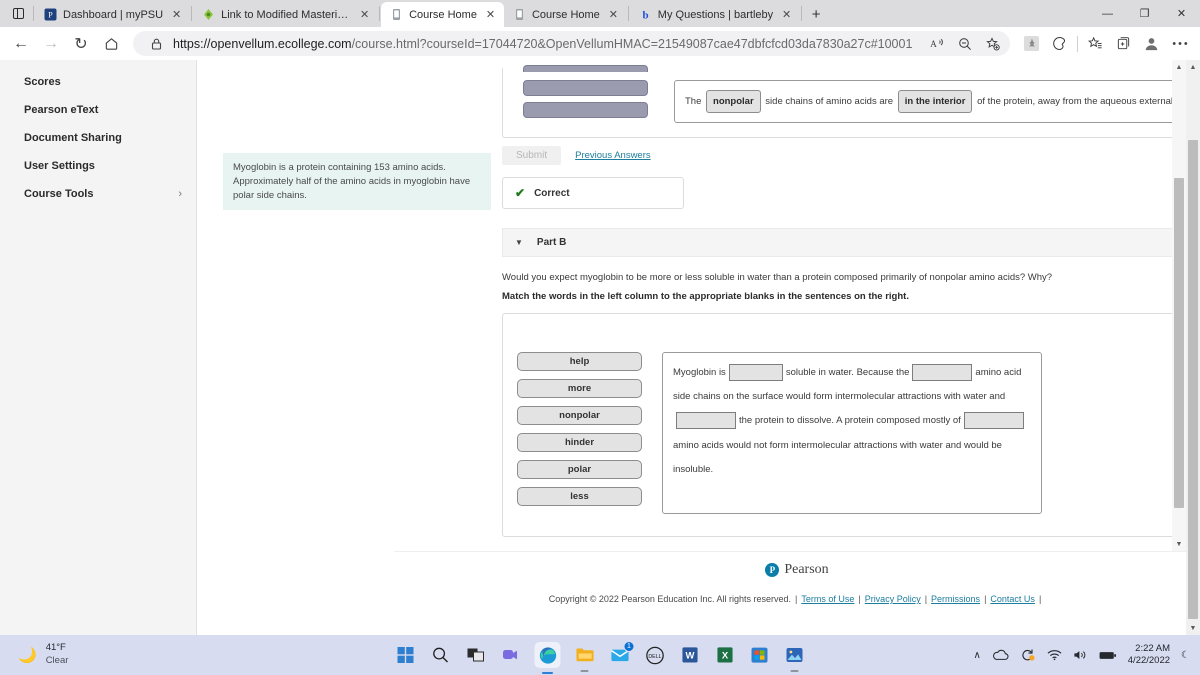 The width and height of the screenshot is (1200, 675). What do you see at coordinates (18, 13) in the screenshot?
I see `tab-actions-icon` at bounding box center [18, 13].